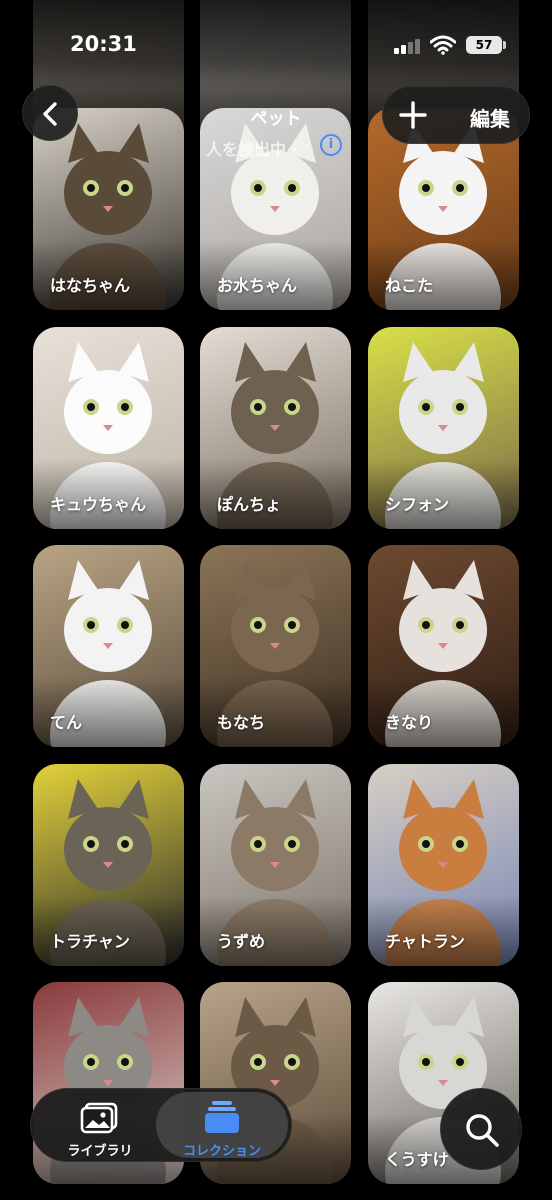 Image resolution: width=552 pixels, height=1200 pixels. Describe the element at coordinates (409, 722) in the screenshot. I see `pet-name: きなり` at that location.